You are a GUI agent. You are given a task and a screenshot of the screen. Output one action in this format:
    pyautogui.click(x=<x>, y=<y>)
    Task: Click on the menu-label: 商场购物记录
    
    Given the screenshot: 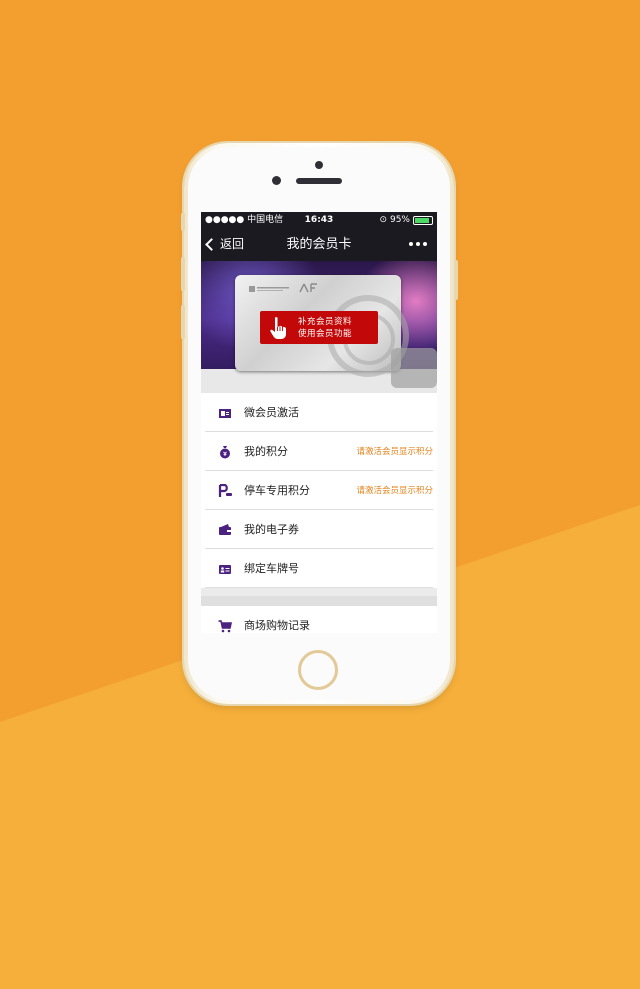 What is the action you would take?
    pyautogui.click(x=277, y=625)
    